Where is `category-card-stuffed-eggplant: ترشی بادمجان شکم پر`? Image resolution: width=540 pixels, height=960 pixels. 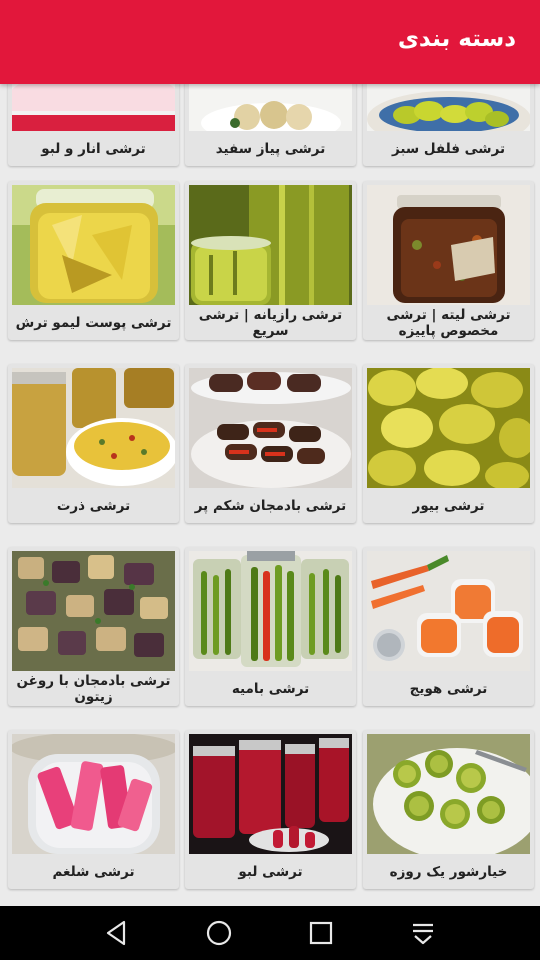
category-card-stuffed-eggplant: ترشی بادمجان شکم پر is located at coordinates (270, 443).